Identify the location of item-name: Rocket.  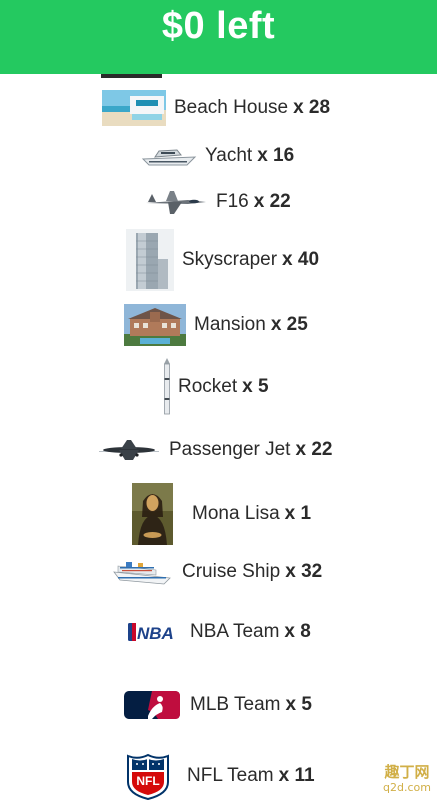
(208, 386).